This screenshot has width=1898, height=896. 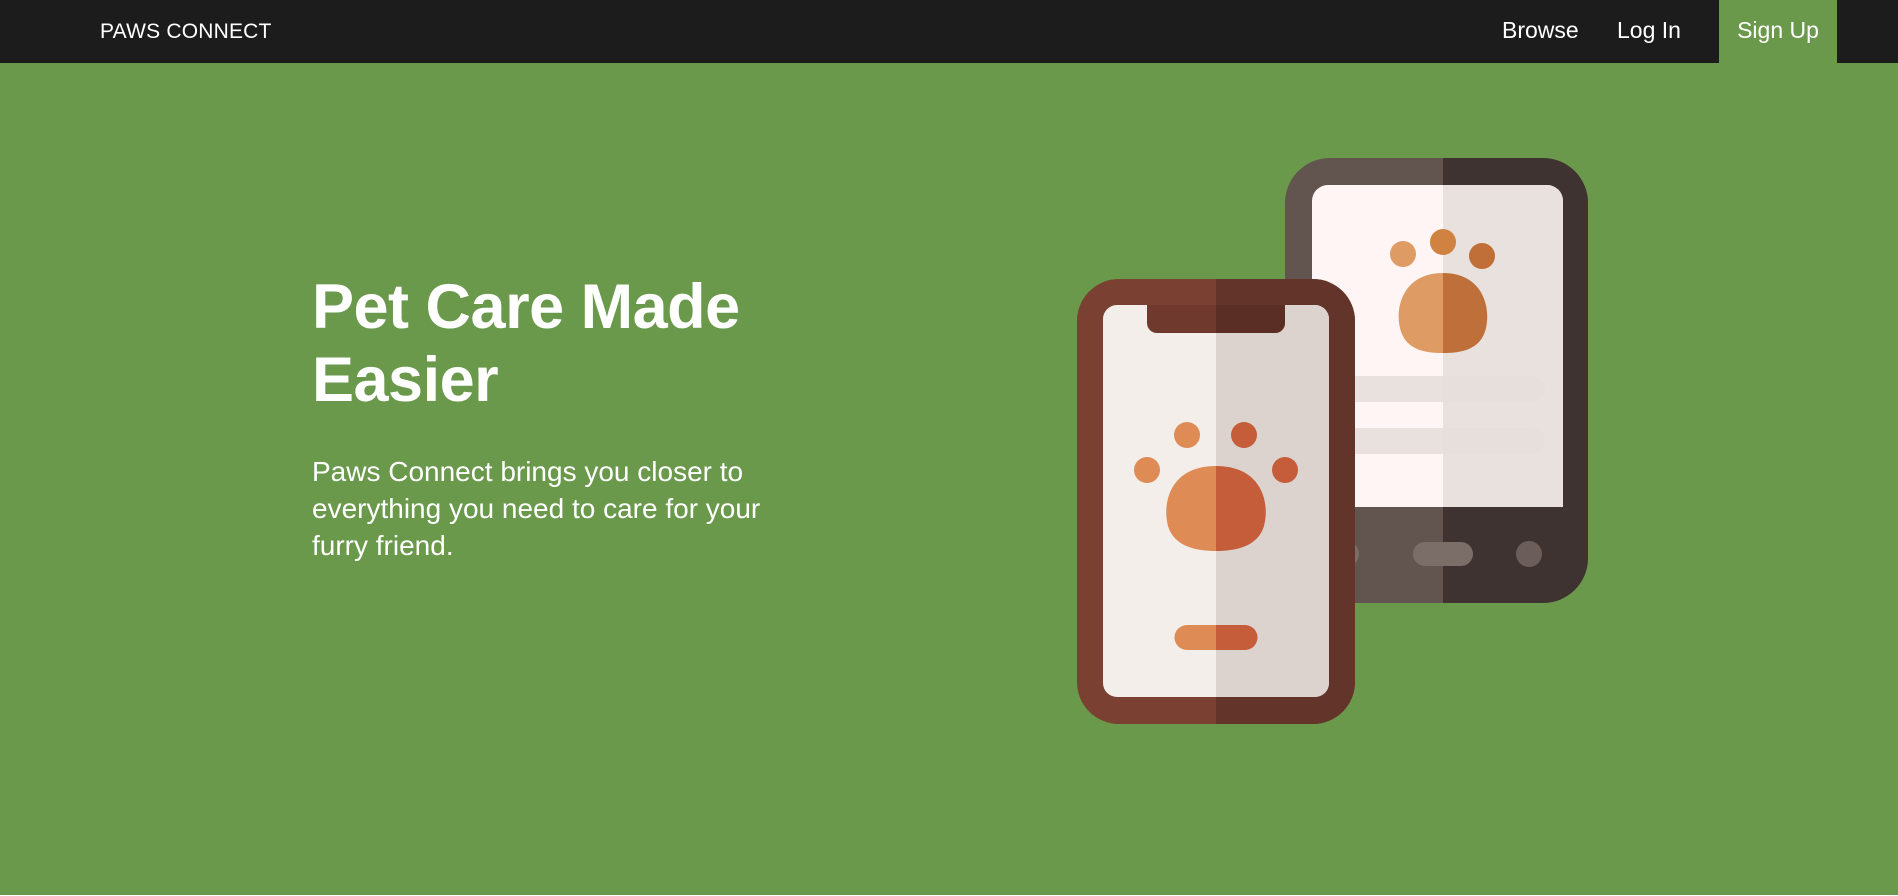 I want to click on brand-logo: PAWS CONNECT, so click(x=186, y=31).